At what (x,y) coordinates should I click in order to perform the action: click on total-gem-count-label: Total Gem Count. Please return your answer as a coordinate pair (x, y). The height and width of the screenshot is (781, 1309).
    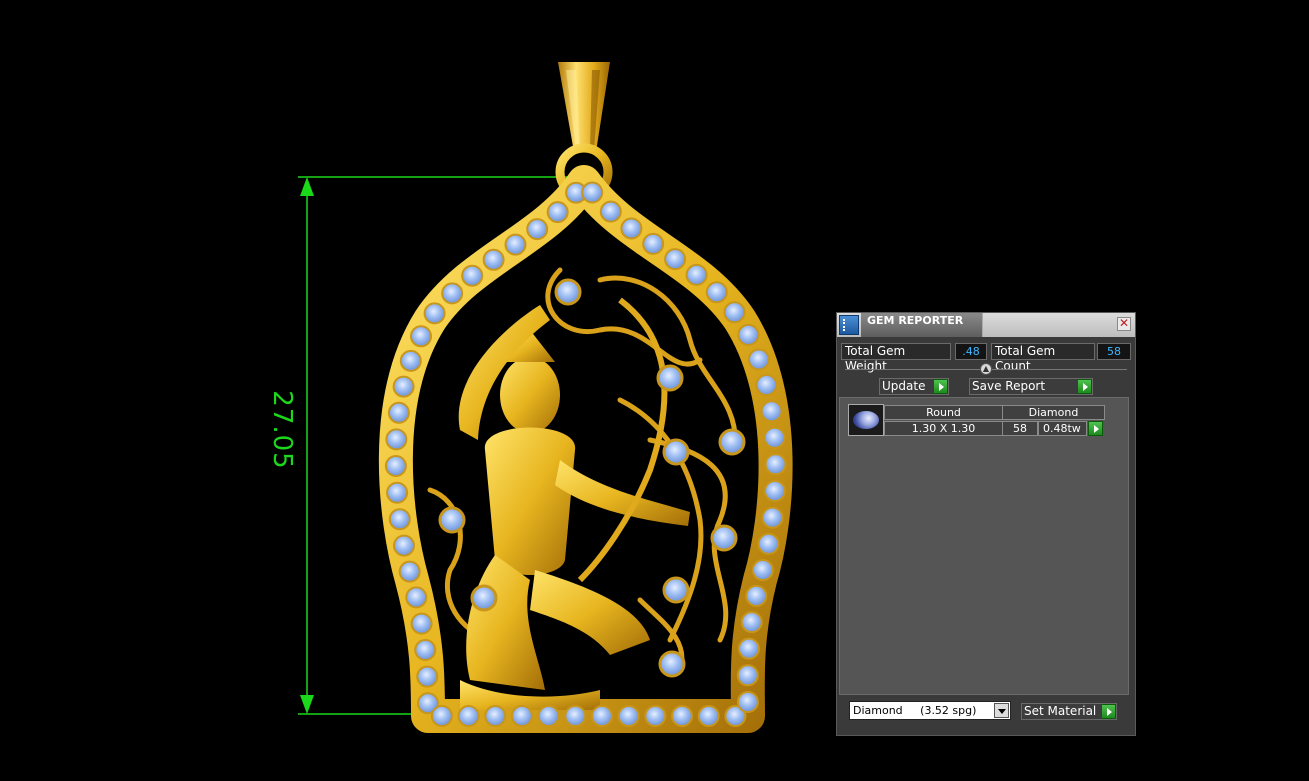
    Looking at the image, I should click on (1043, 358).